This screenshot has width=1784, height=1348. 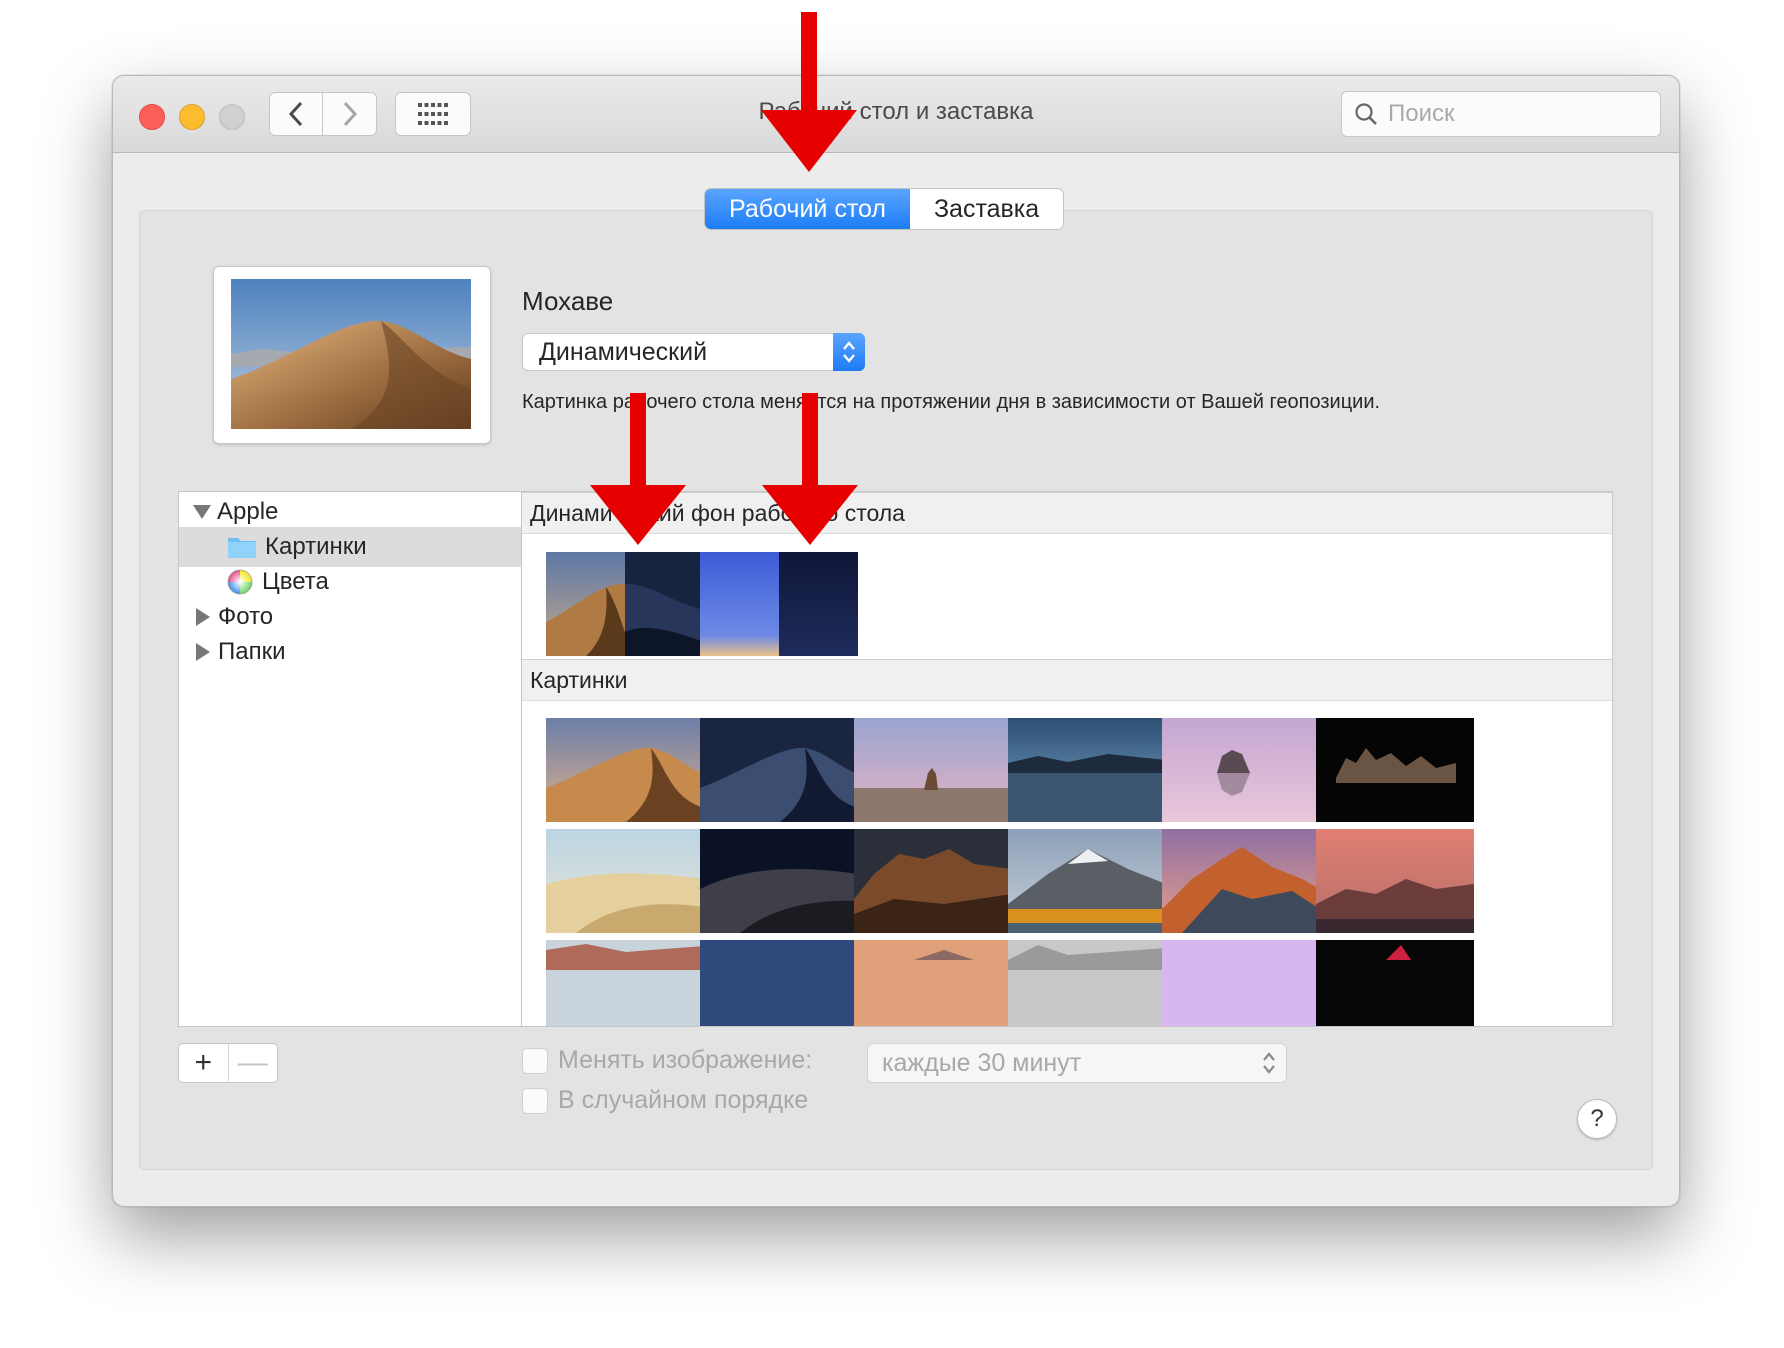 What do you see at coordinates (982, 1062) in the screenshot?
I see `interval-value: каждые 30 минут` at bounding box center [982, 1062].